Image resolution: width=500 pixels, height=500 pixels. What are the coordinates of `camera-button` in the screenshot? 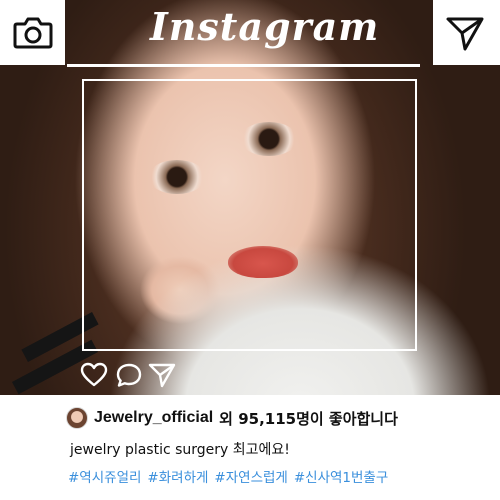 It's located at (32, 32).